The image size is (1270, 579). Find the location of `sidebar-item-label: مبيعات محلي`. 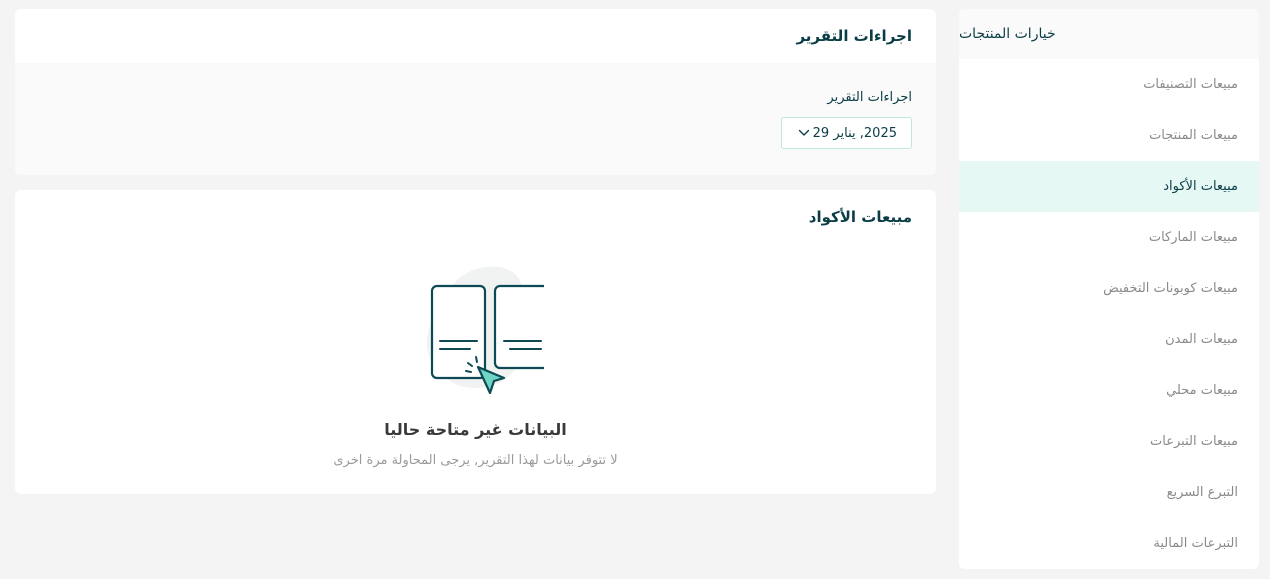

sidebar-item-label: مبيعات محلي is located at coordinates (1202, 390).